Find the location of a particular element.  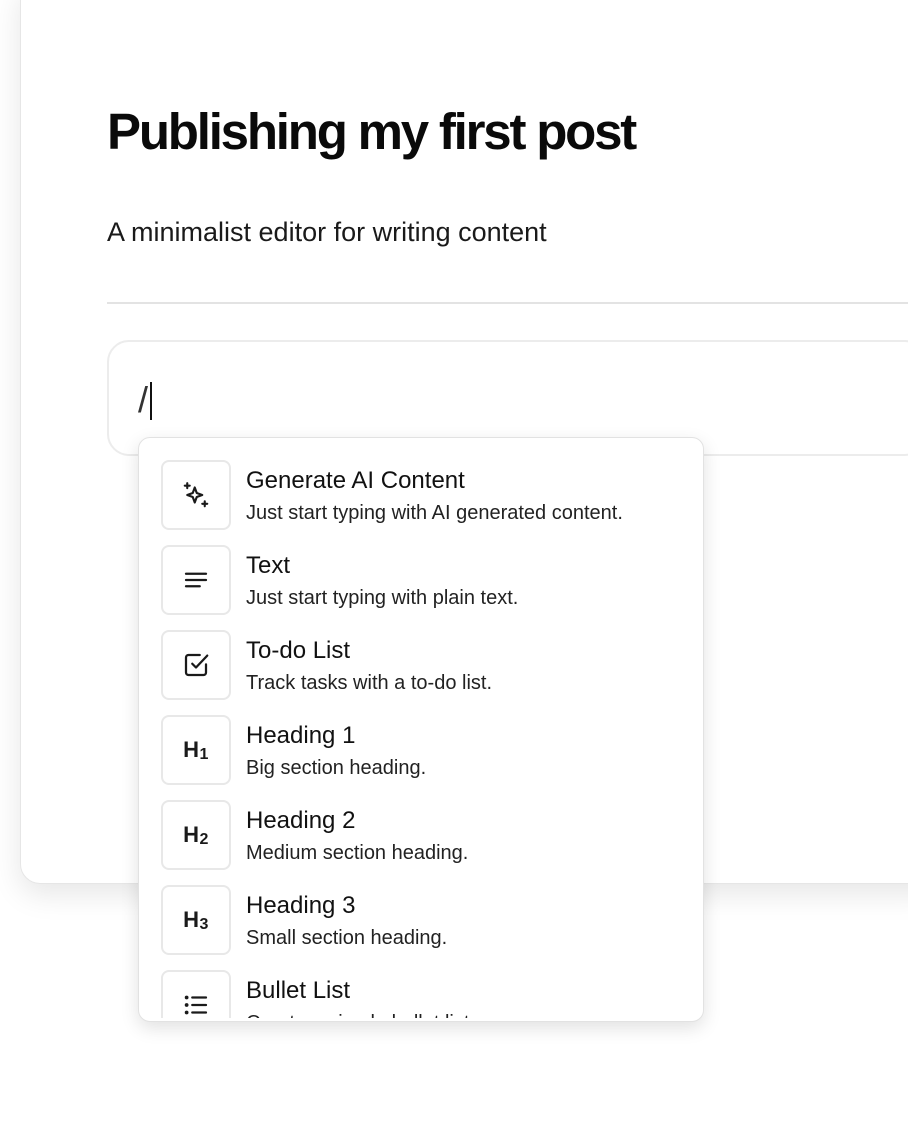

page-description: A minimalist editor for writing content is located at coordinates (327, 232).